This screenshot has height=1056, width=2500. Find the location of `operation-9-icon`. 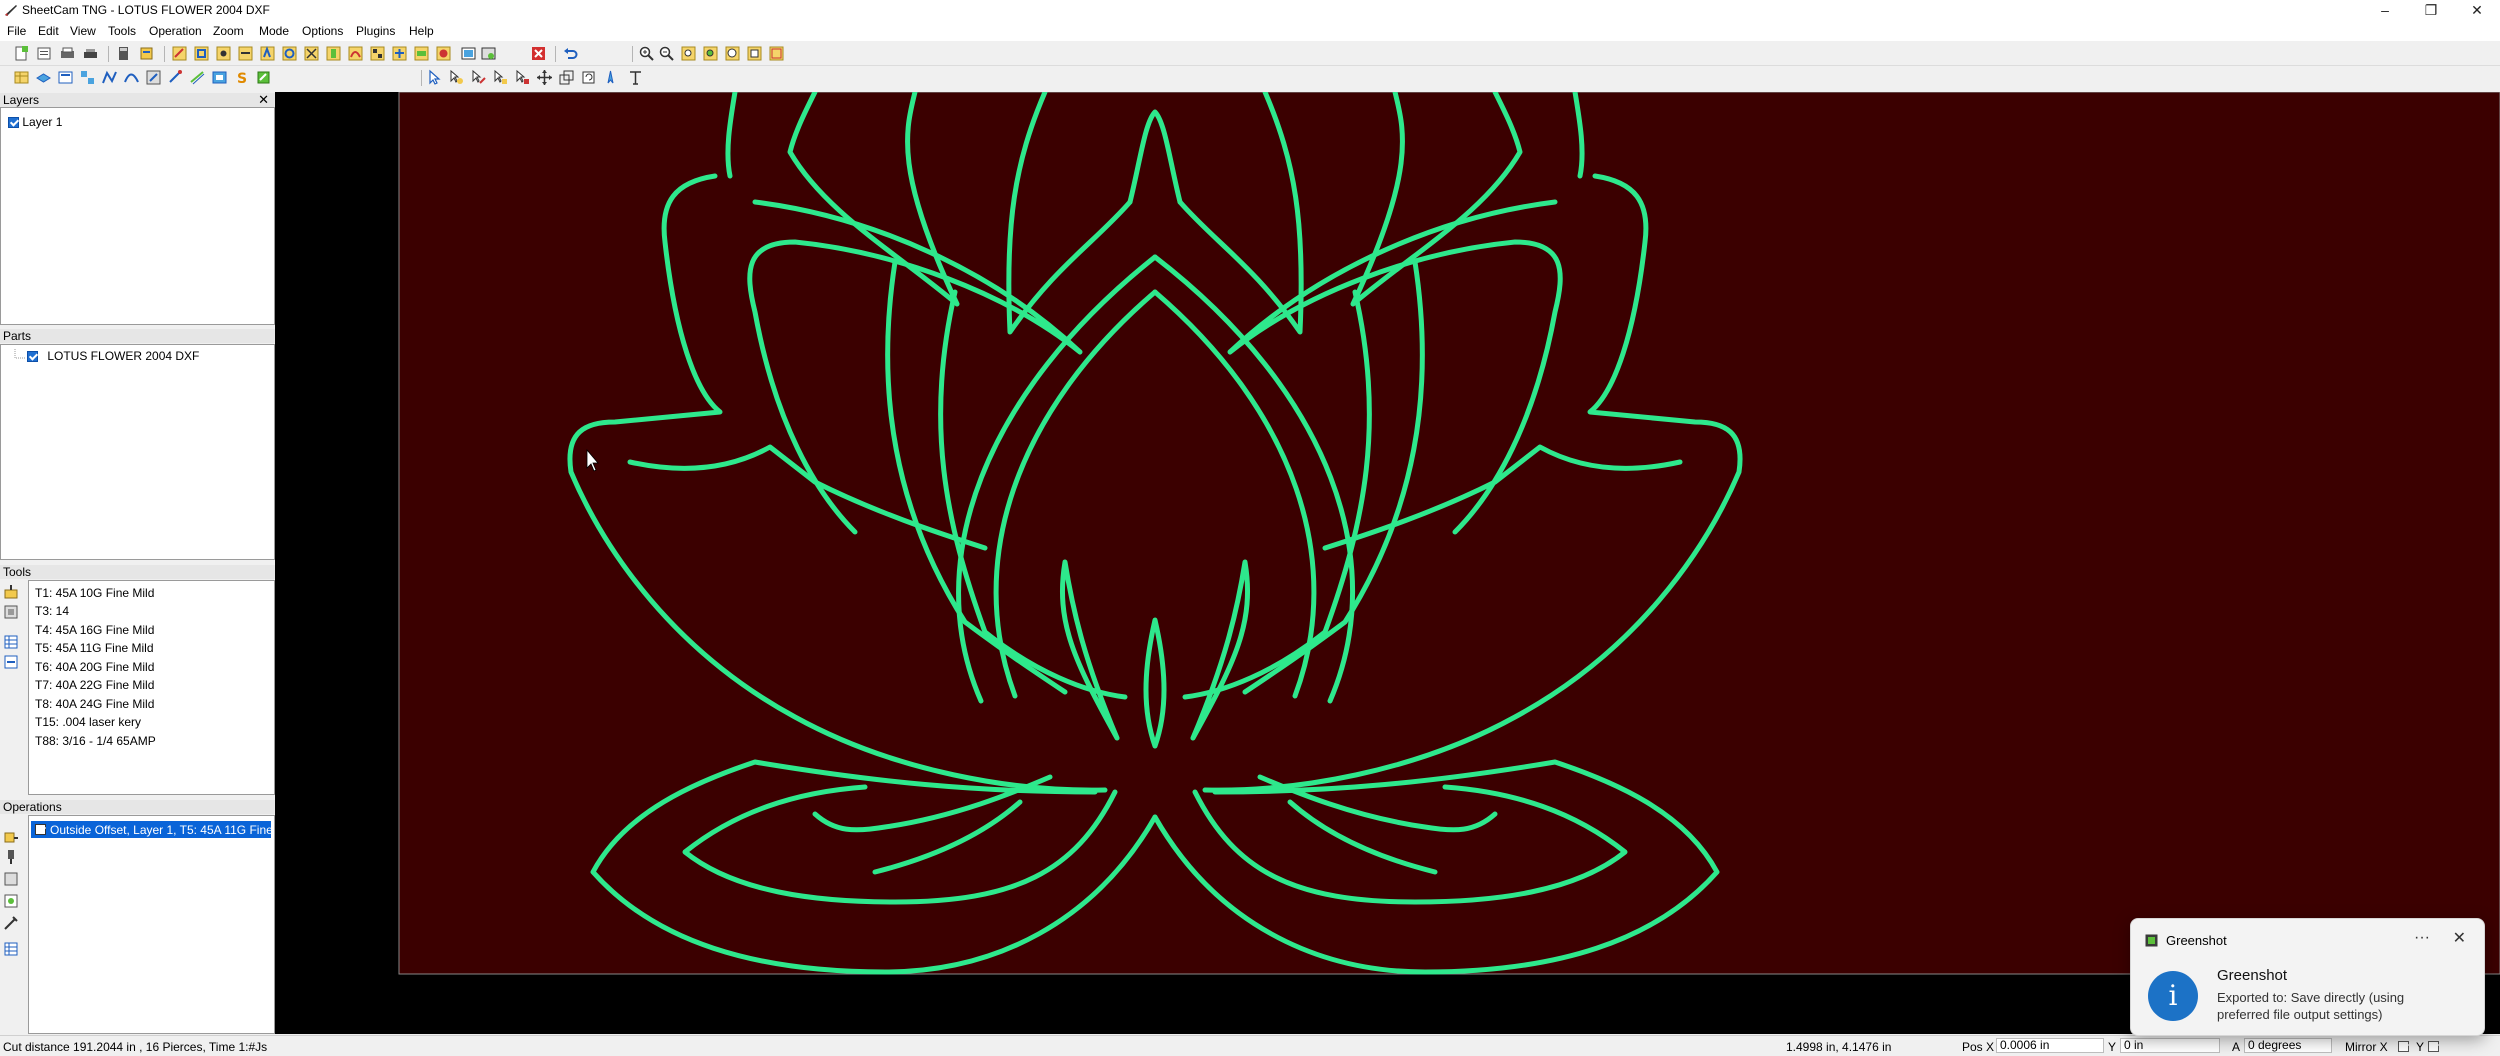

operation-9-icon is located at coordinates (355, 53).